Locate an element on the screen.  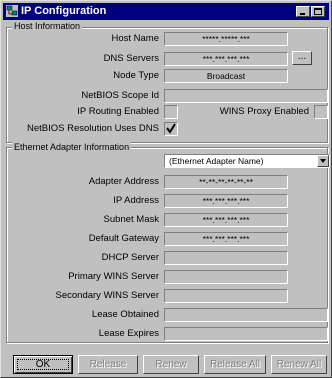
host-name-label: Host Name is located at coordinates (135, 38).